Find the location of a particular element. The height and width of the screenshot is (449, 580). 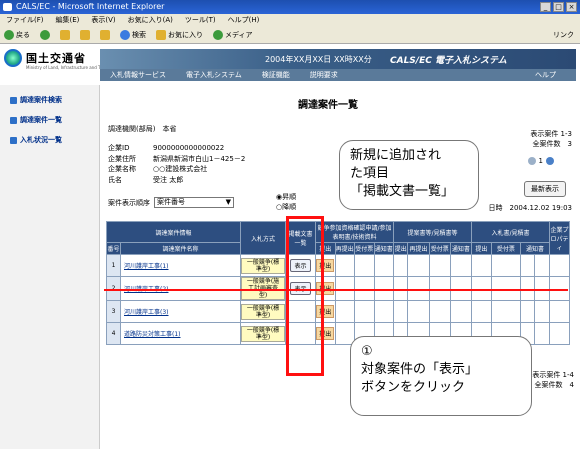

info-label: 氏名 is located at coordinates (115, 179).